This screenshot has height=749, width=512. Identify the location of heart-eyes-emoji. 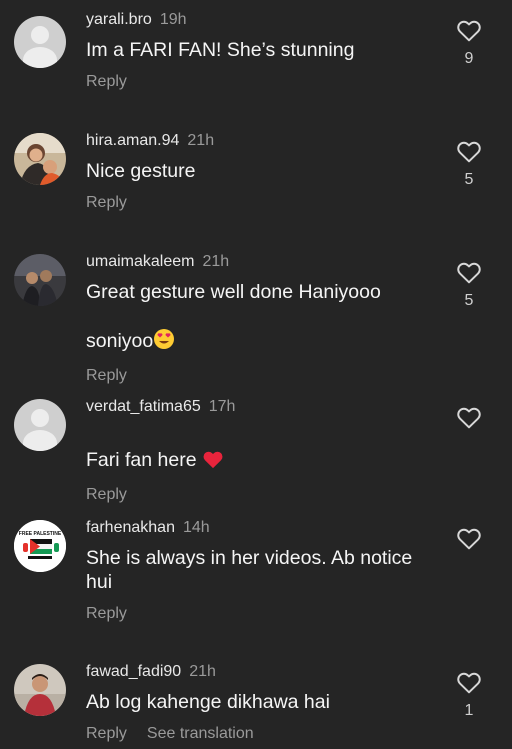
(164, 330).